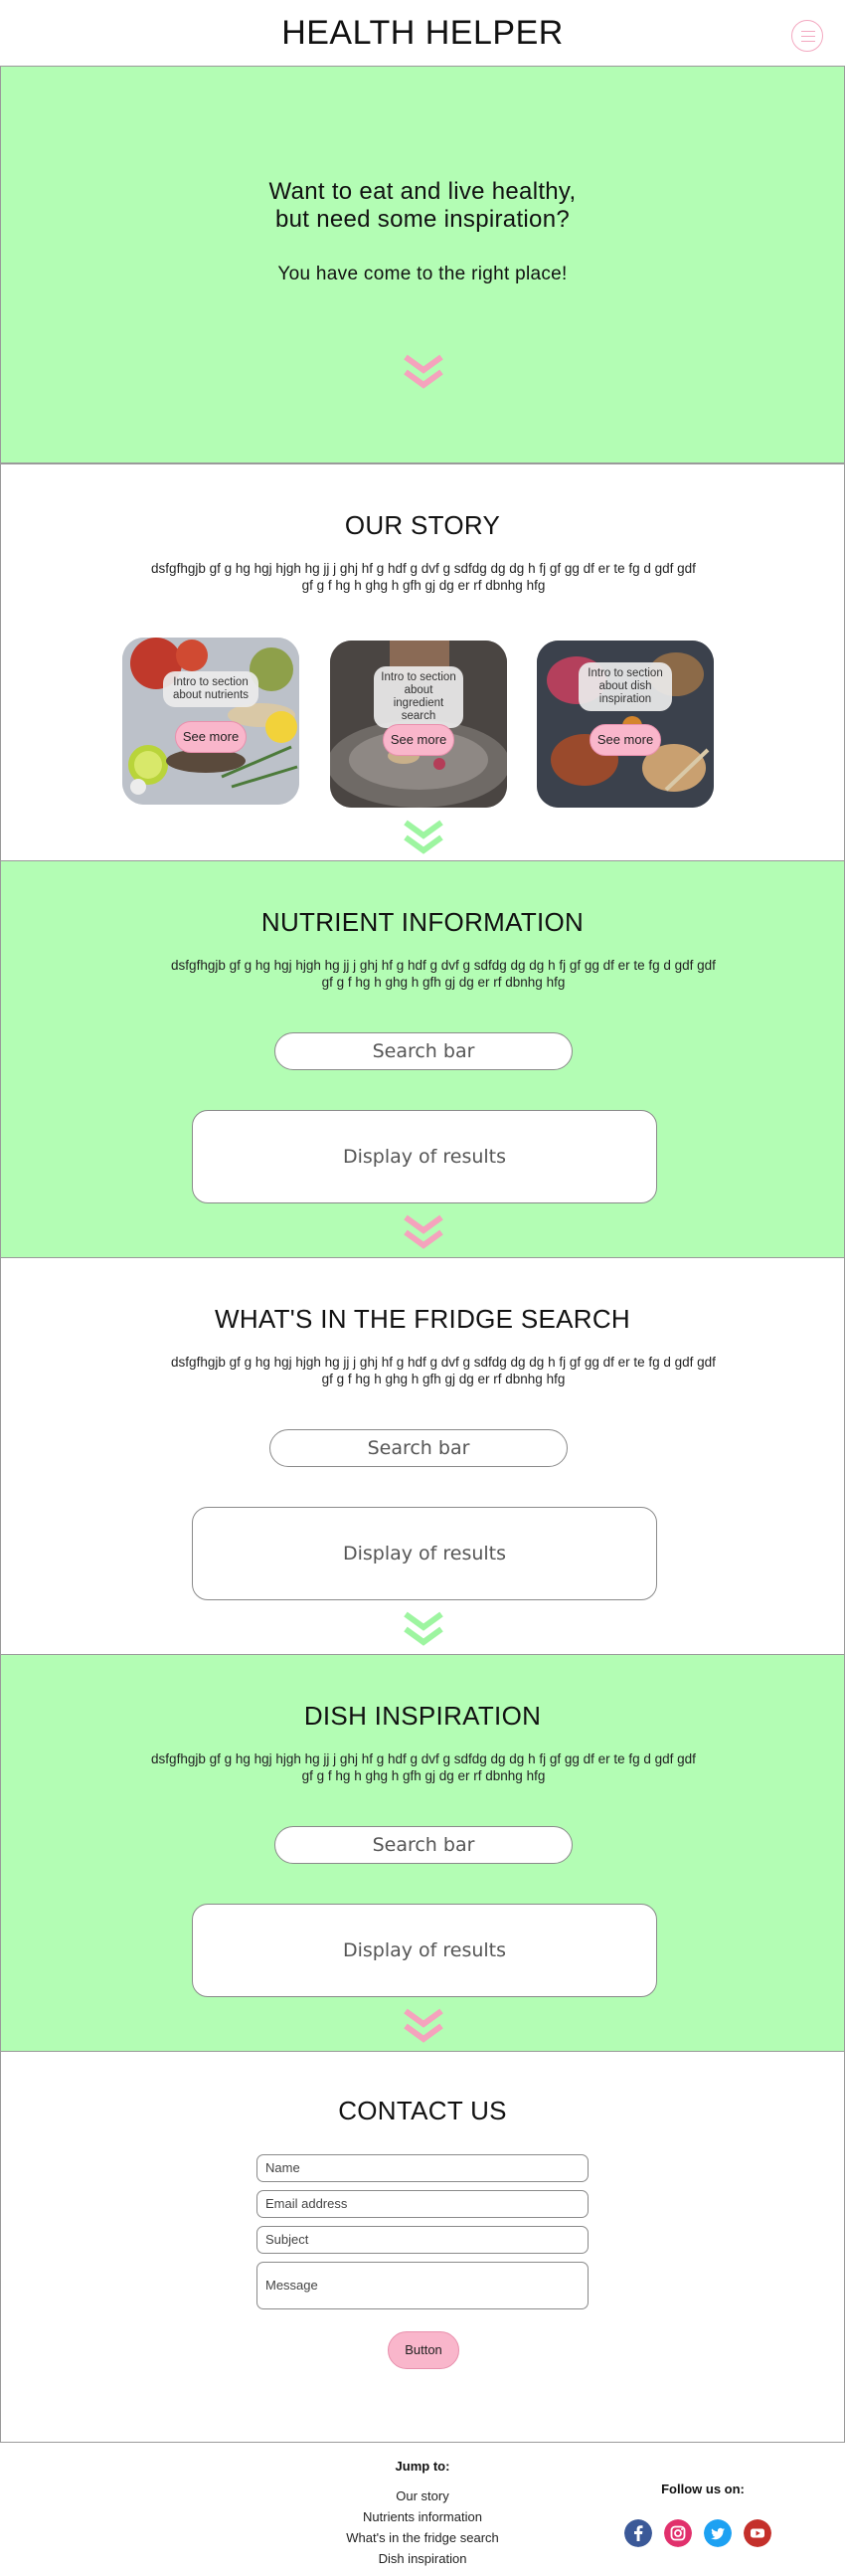 The image size is (845, 2576). What do you see at coordinates (422, 2285) in the screenshot?
I see `message-field: Message` at bounding box center [422, 2285].